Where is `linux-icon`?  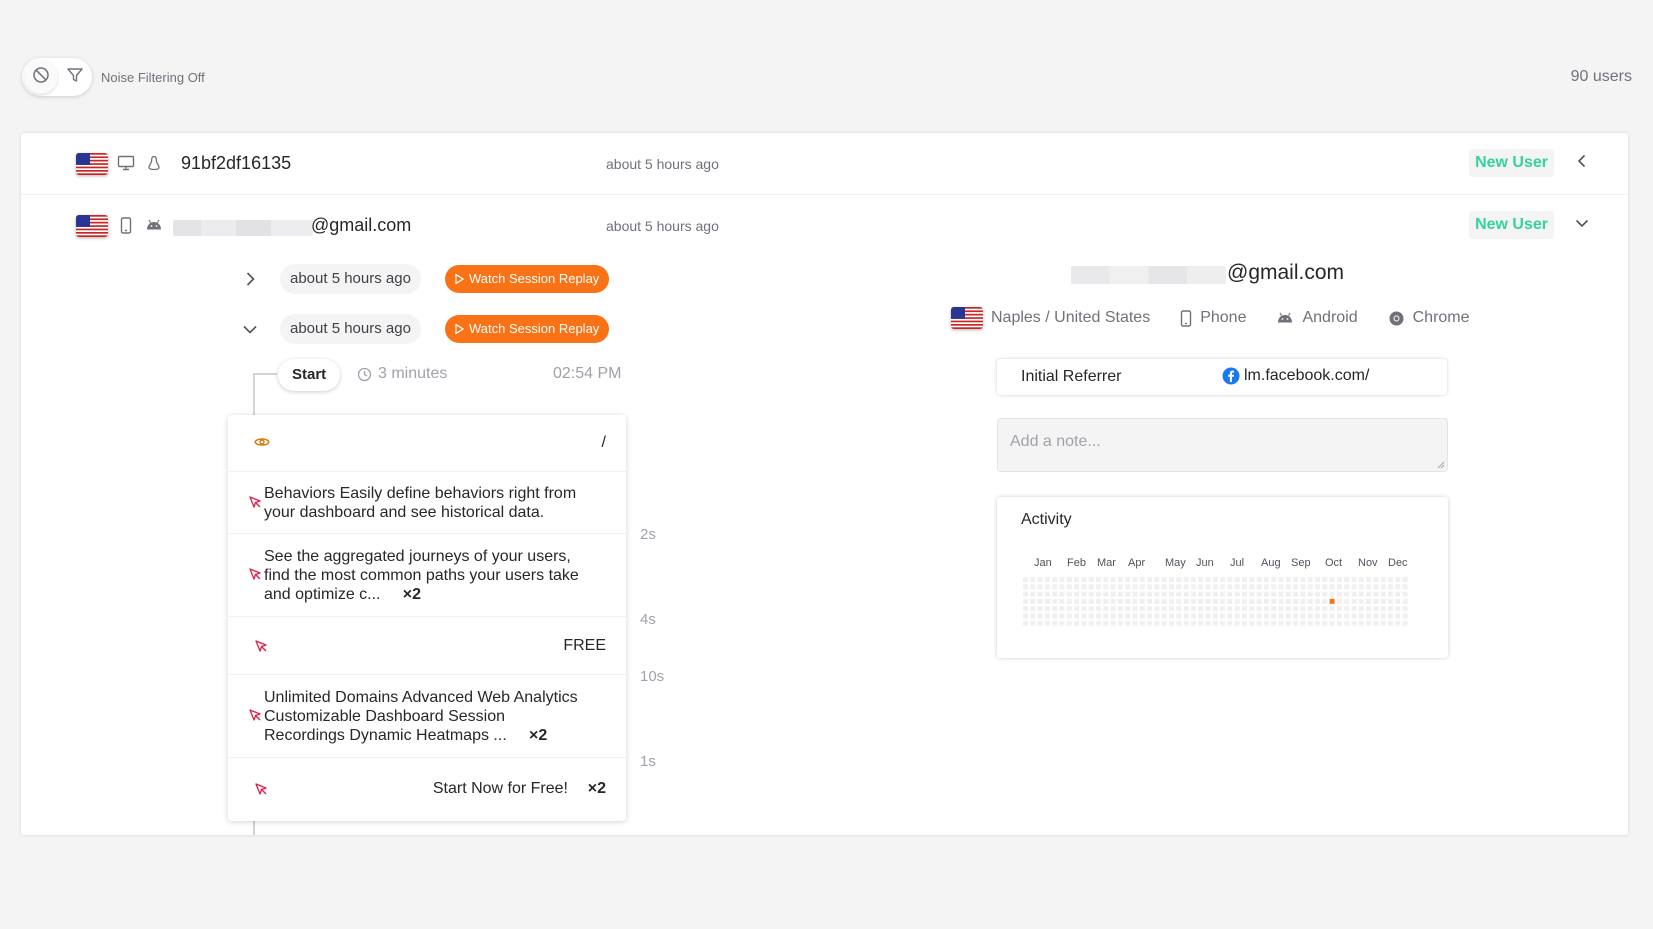 linux-icon is located at coordinates (154, 163).